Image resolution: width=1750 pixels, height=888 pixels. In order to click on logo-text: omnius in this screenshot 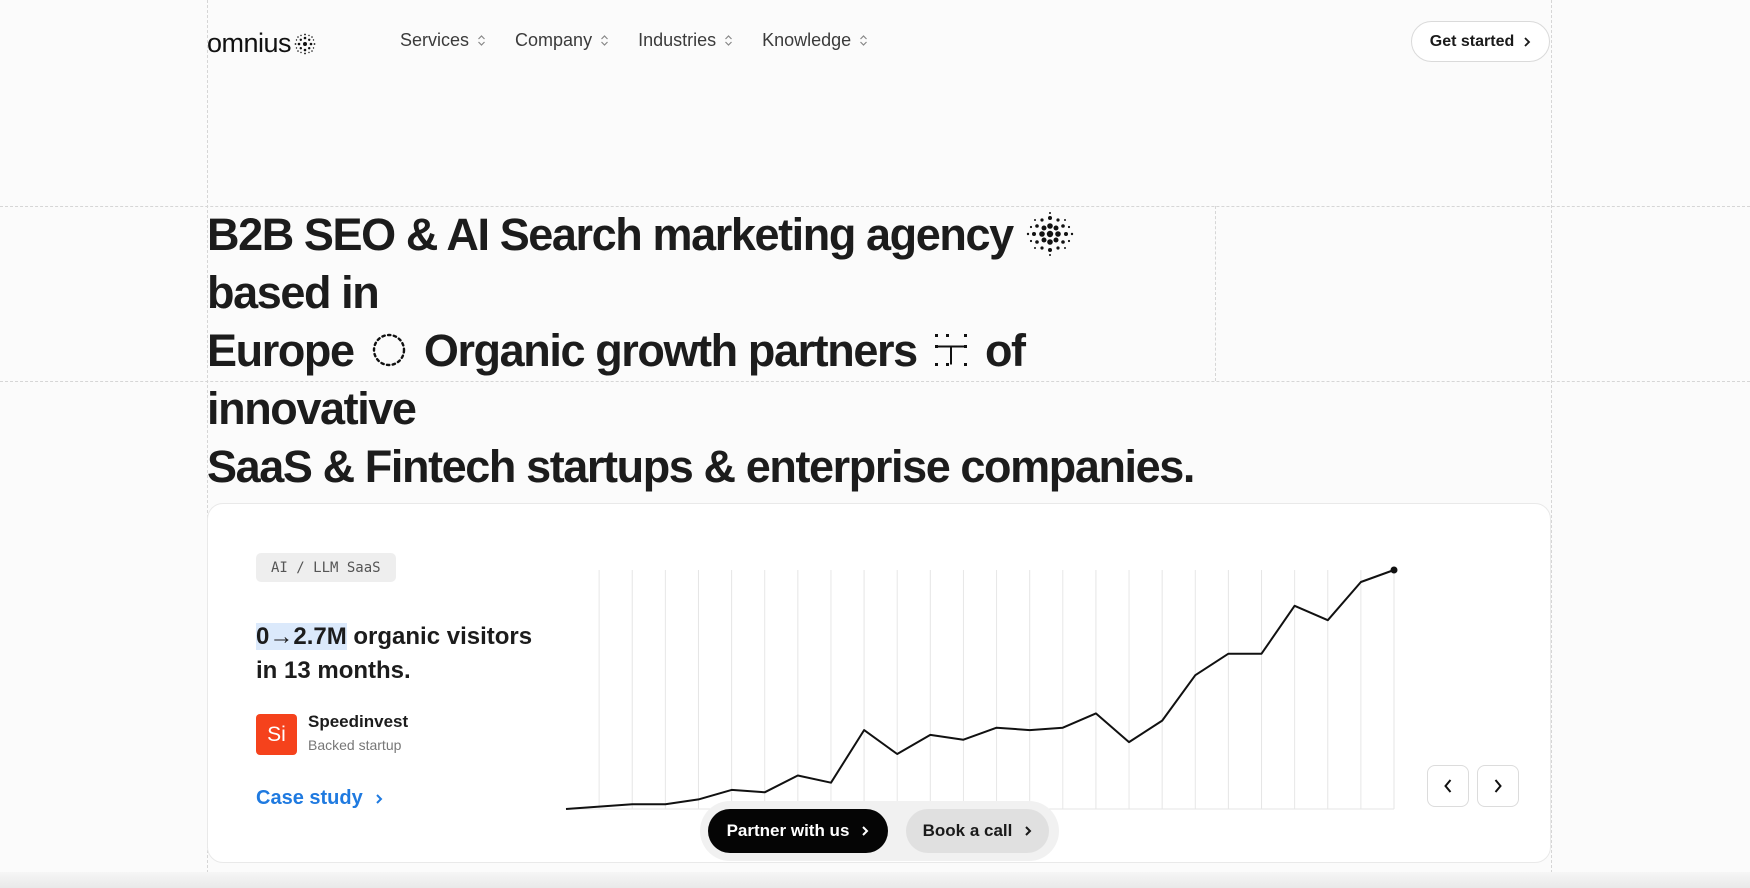, I will do `click(249, 43)`.